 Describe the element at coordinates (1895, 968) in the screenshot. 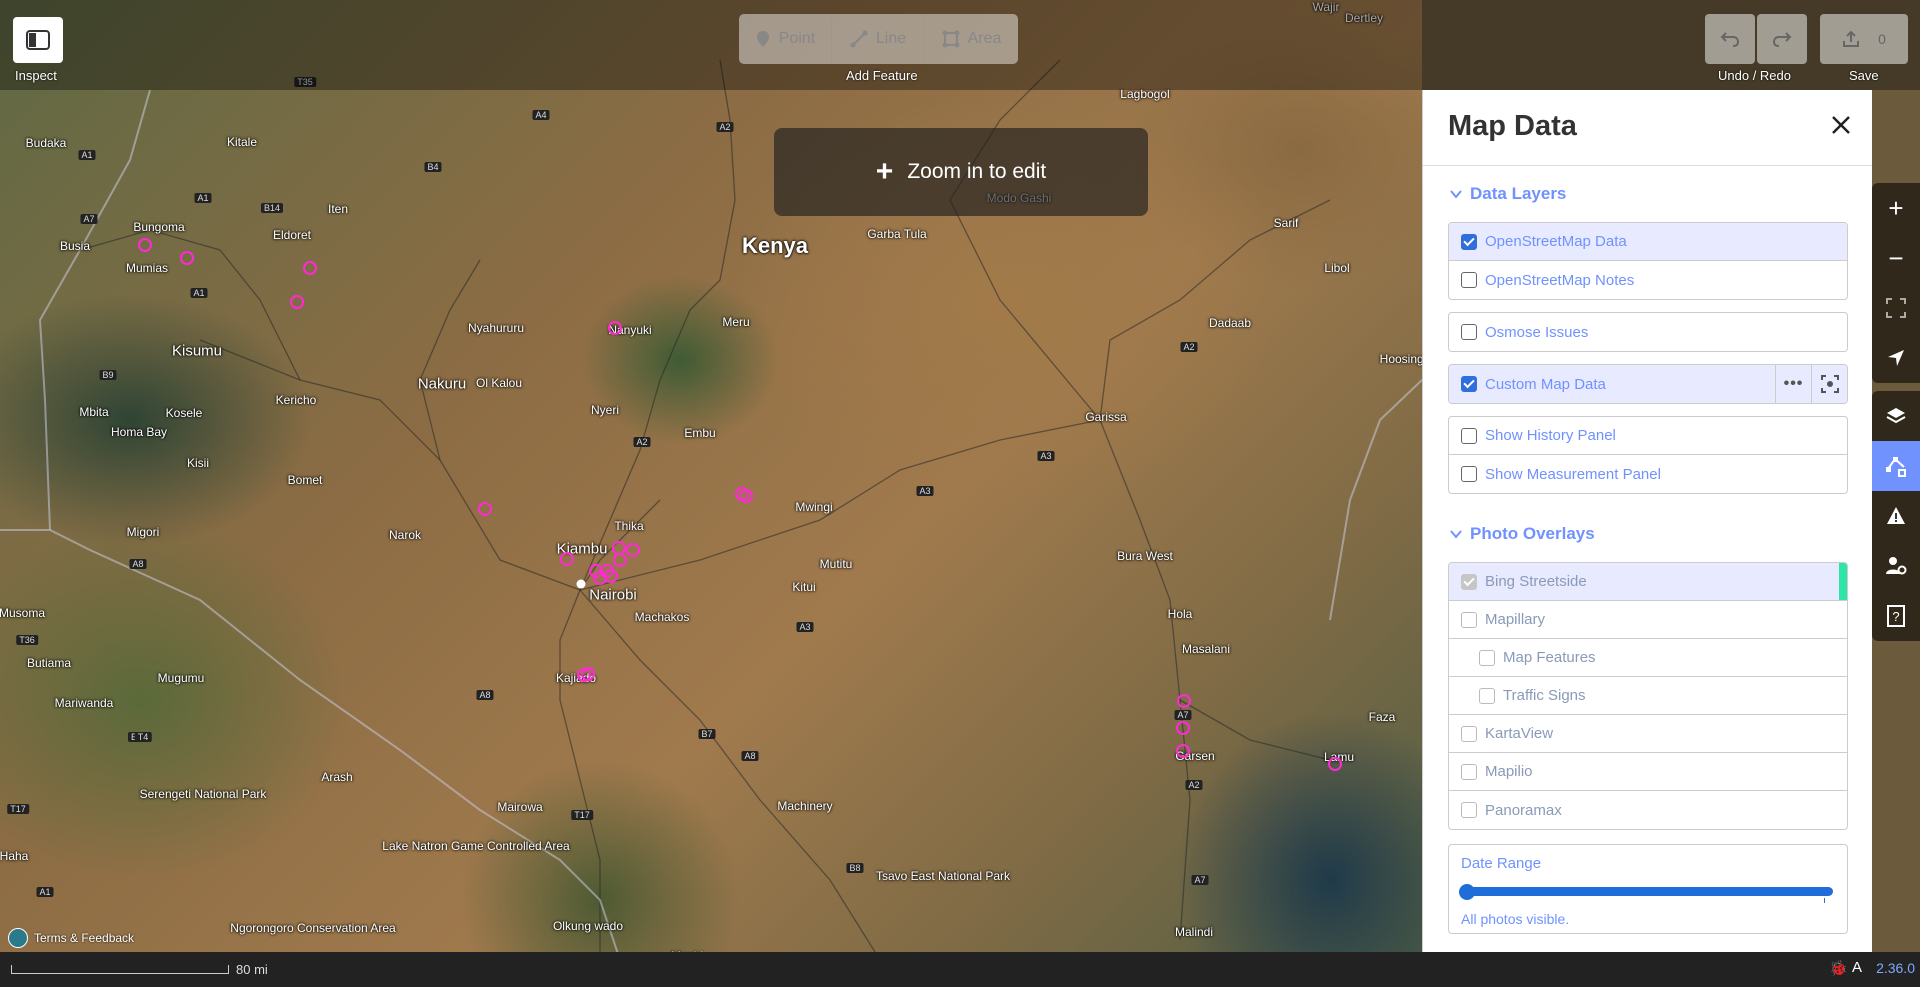

I see `version-label: 2.36.0` at that location.